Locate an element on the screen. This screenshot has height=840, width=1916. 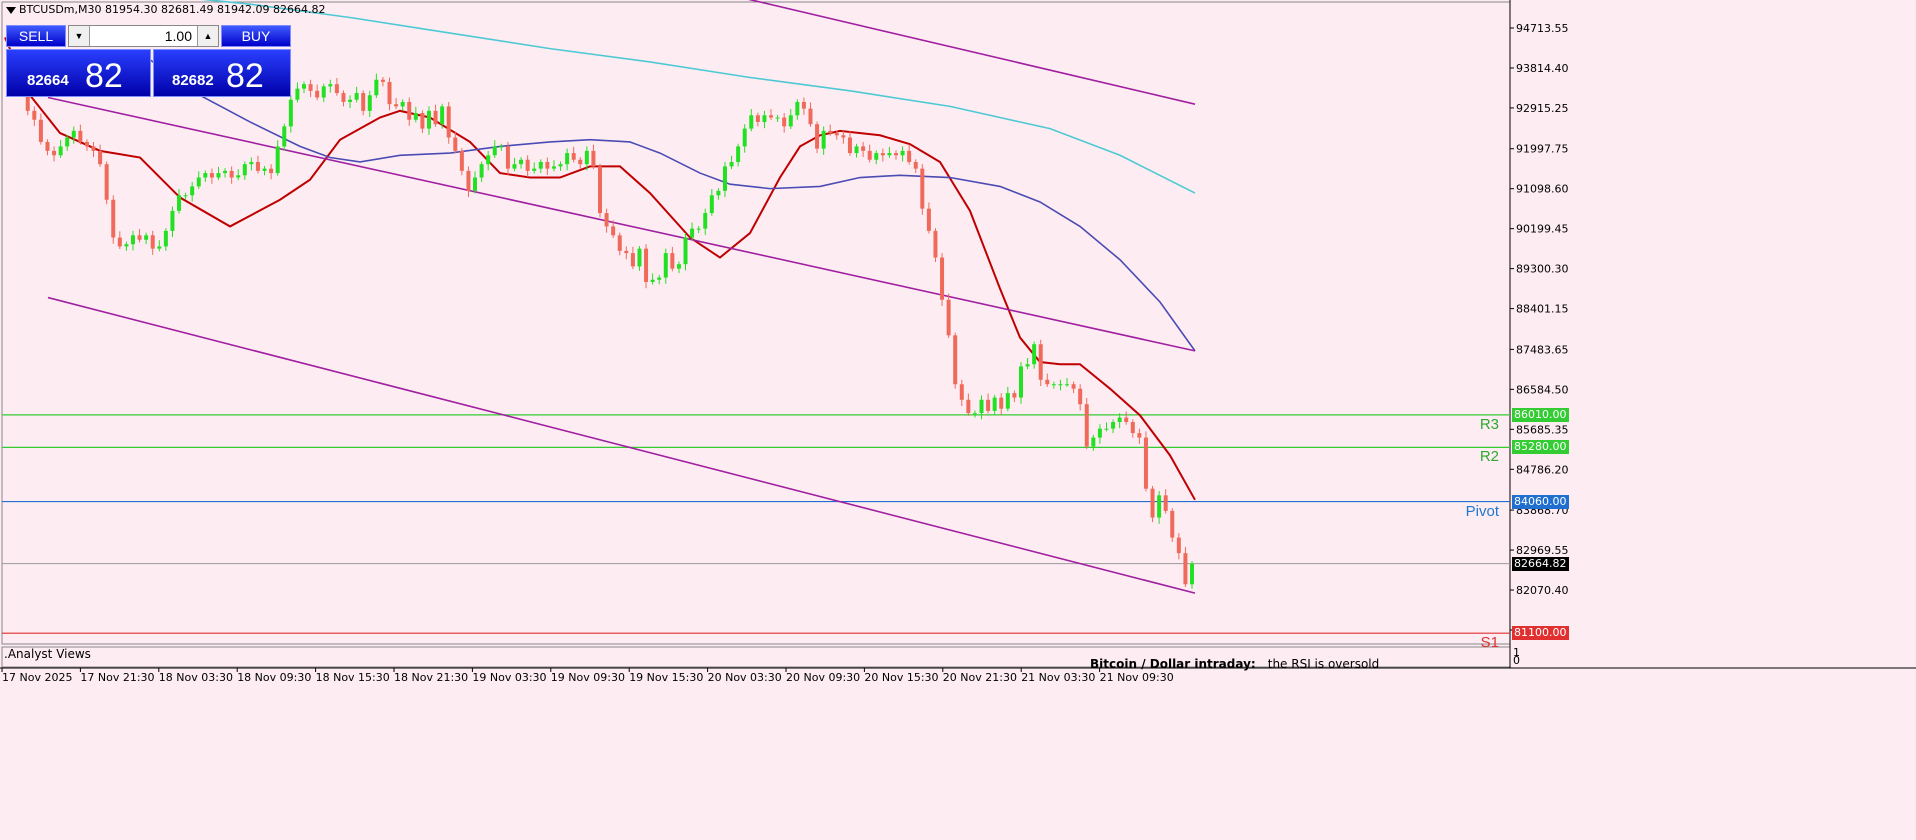
time-tick-label: 19 Nov 09:30 is located at coordinates (588, 677).